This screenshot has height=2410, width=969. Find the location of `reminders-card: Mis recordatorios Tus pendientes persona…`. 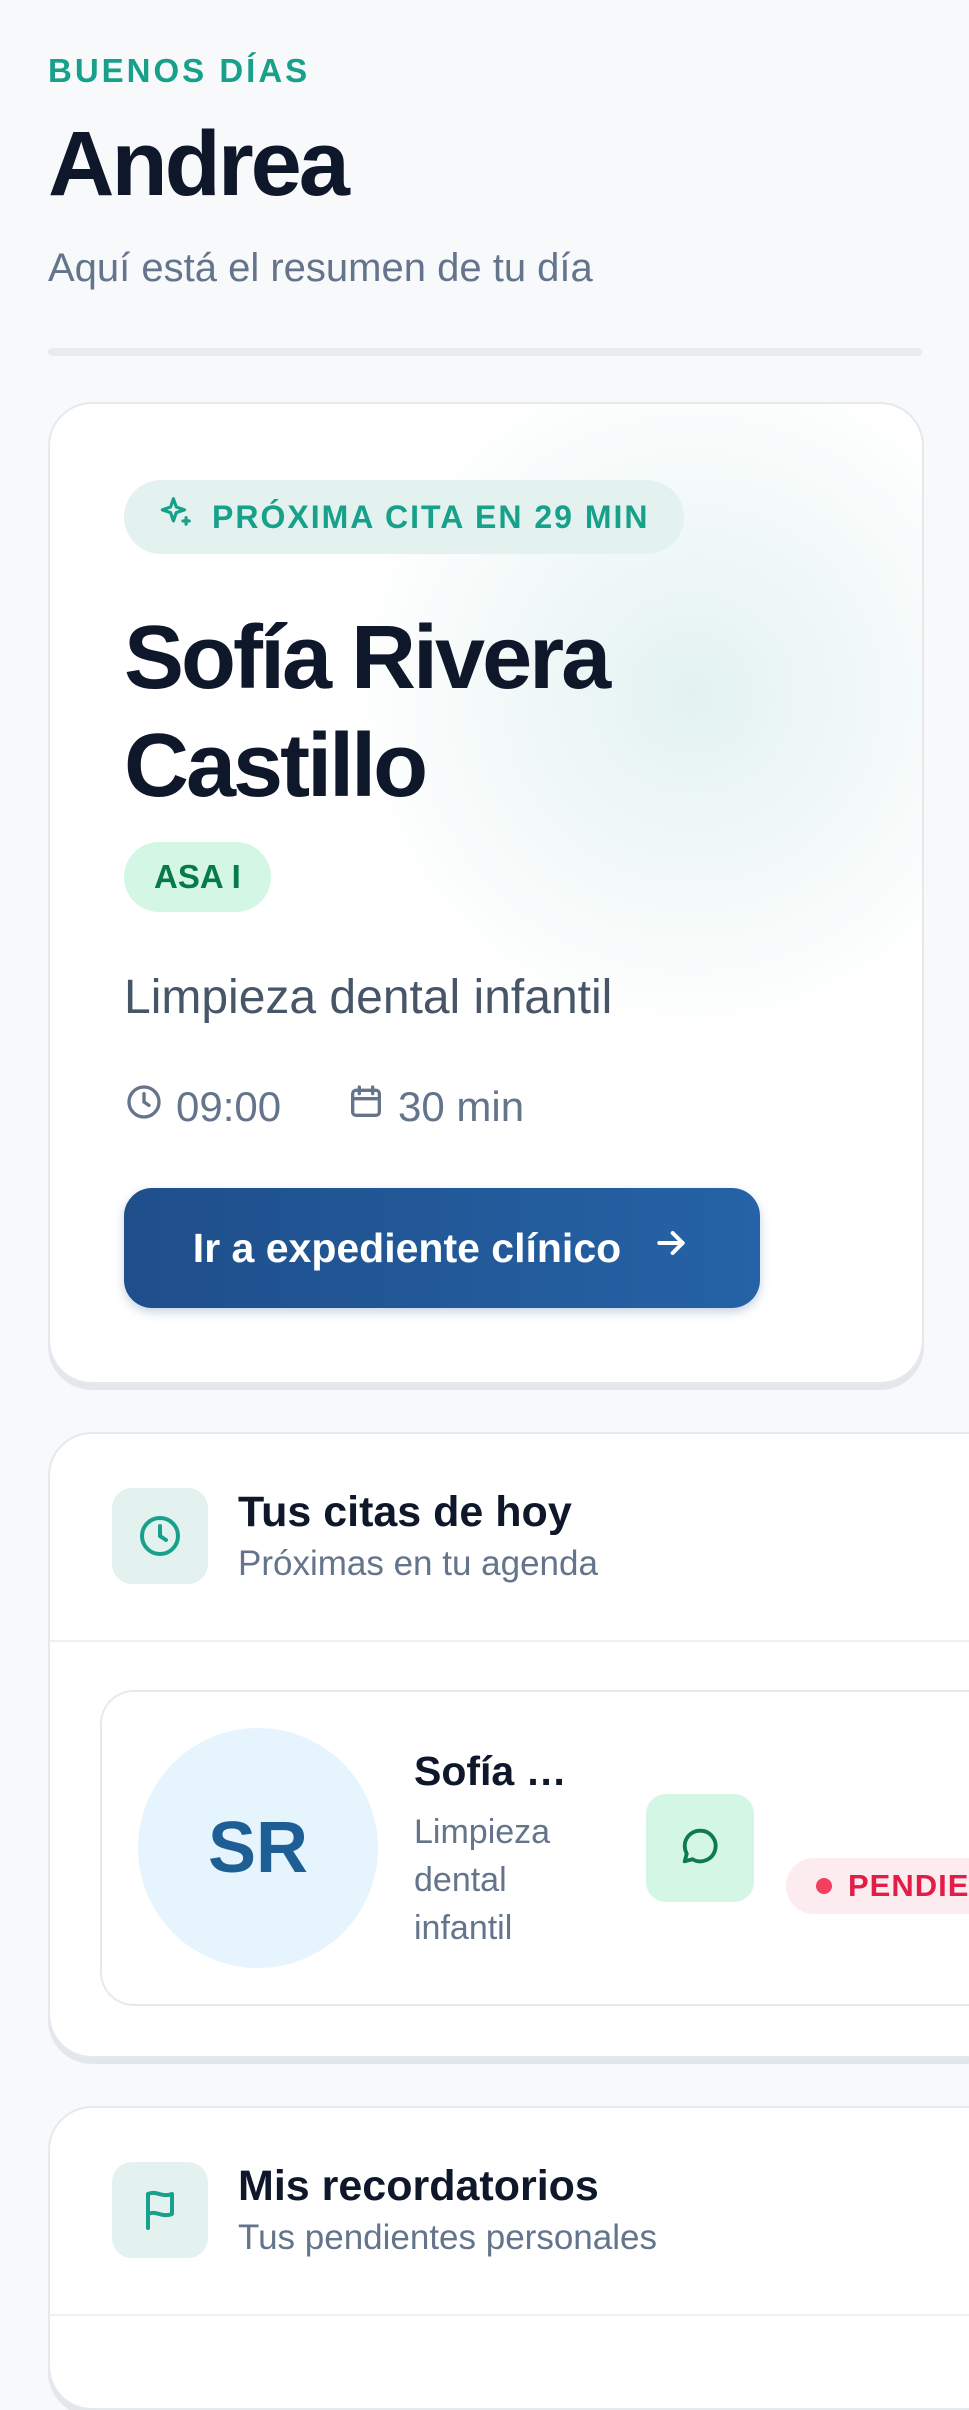

reminders-card: Mis recordatorios Tus pendientes persona… is located at coordinates (508, 2258).